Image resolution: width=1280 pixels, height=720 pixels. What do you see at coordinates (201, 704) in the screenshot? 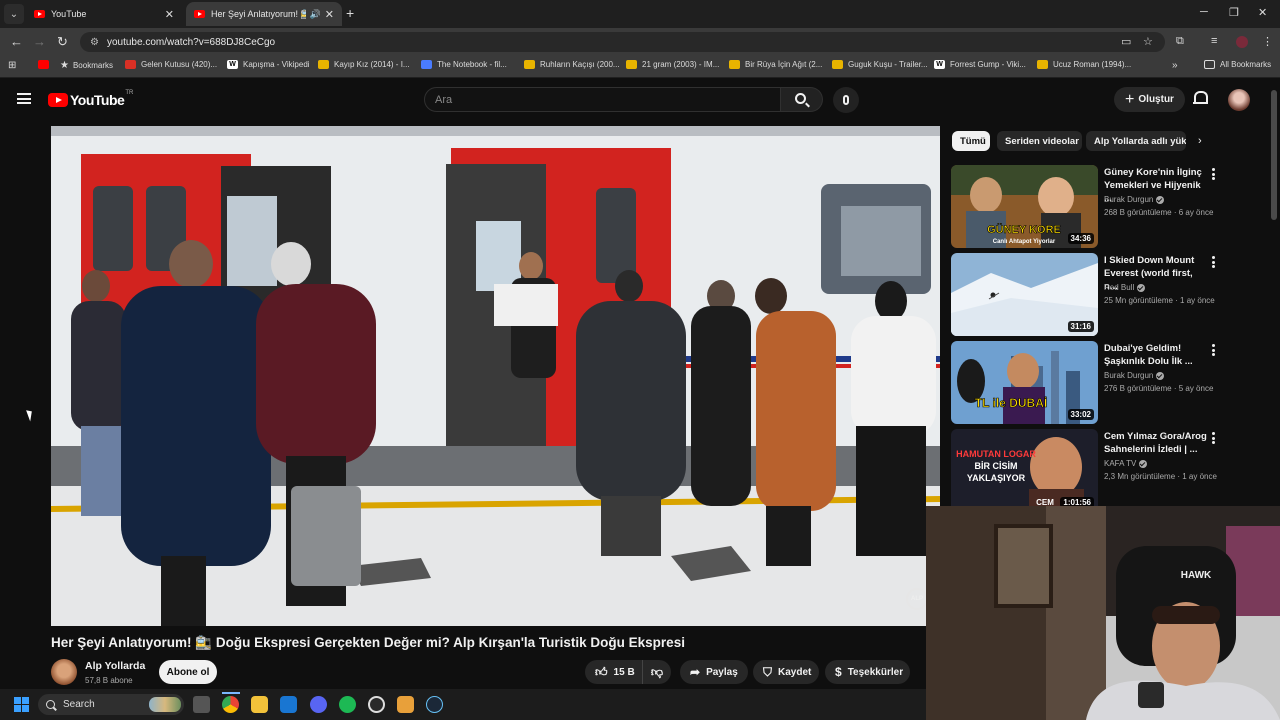
I see `task-view-icon` at bounding box center [201, 704].